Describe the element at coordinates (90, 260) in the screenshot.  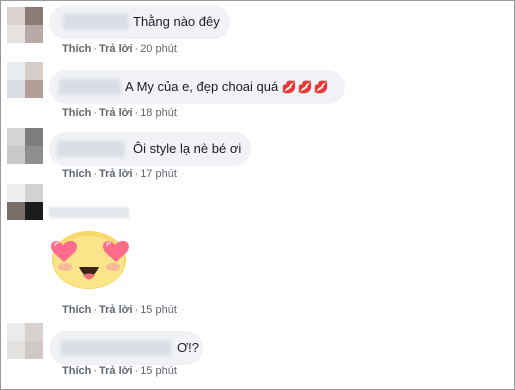
I see `heart-eyes-sticker-icon` at that location.